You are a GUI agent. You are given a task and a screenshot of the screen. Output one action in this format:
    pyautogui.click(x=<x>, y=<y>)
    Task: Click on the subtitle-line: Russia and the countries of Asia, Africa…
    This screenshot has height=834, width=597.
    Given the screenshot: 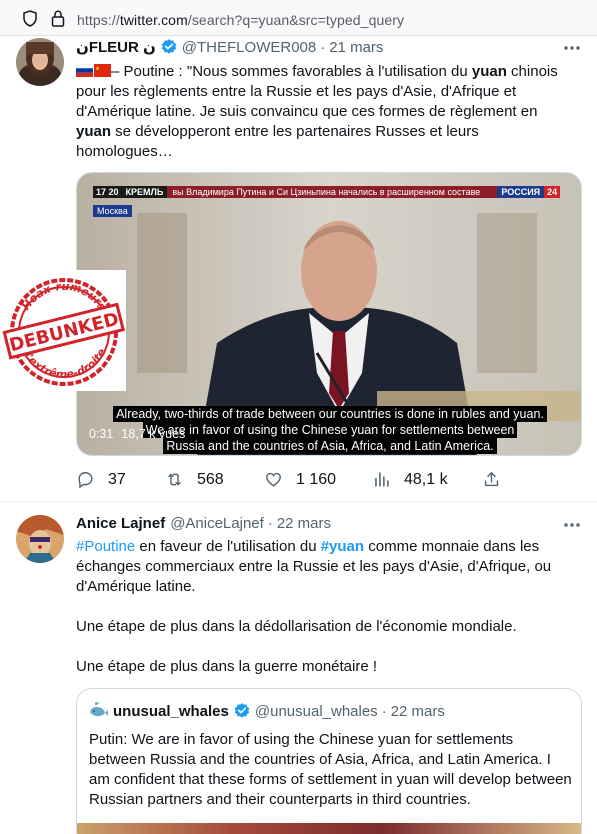 What is the action you would take?
    pyautogui.click(x=330, y=446)
    